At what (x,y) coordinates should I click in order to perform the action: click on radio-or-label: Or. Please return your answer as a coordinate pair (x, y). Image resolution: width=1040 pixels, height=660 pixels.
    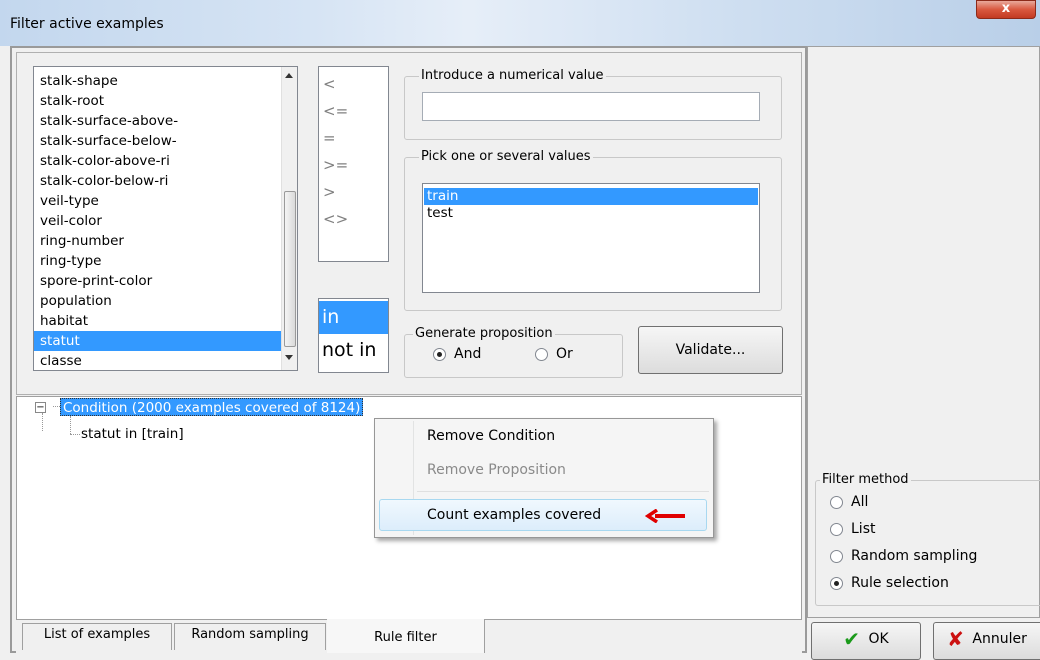
    Looking at the image, I should click on (564, 354).